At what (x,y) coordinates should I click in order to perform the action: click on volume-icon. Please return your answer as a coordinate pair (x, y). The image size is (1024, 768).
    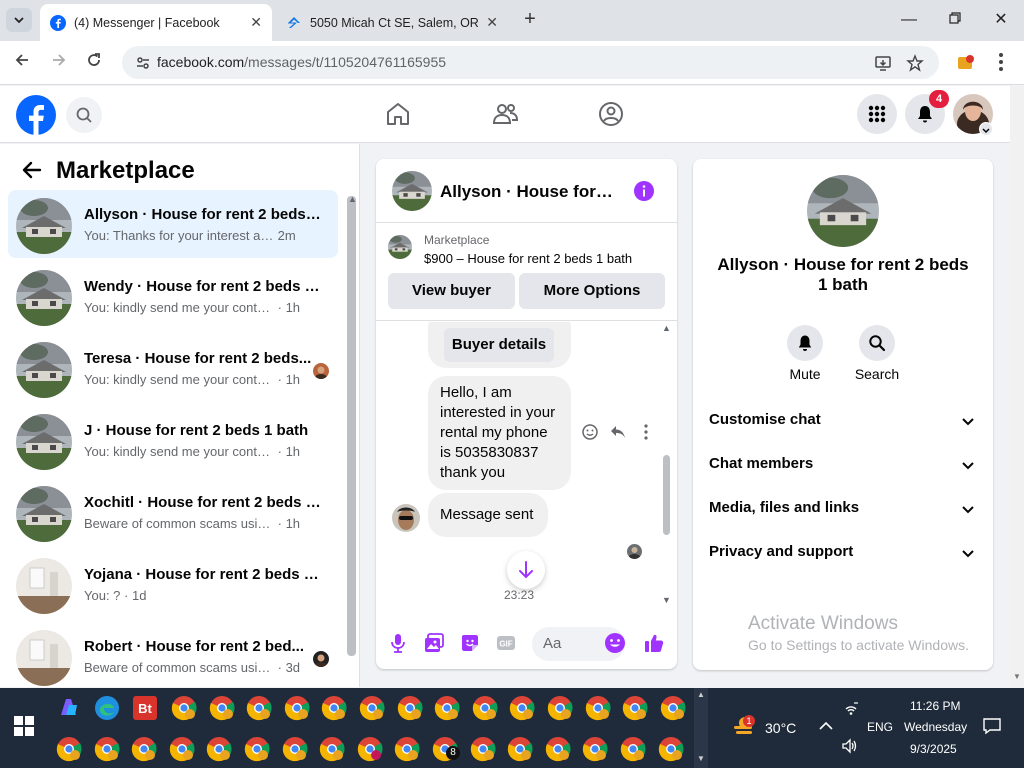
    Looking at the image, I should click on (850, 746).